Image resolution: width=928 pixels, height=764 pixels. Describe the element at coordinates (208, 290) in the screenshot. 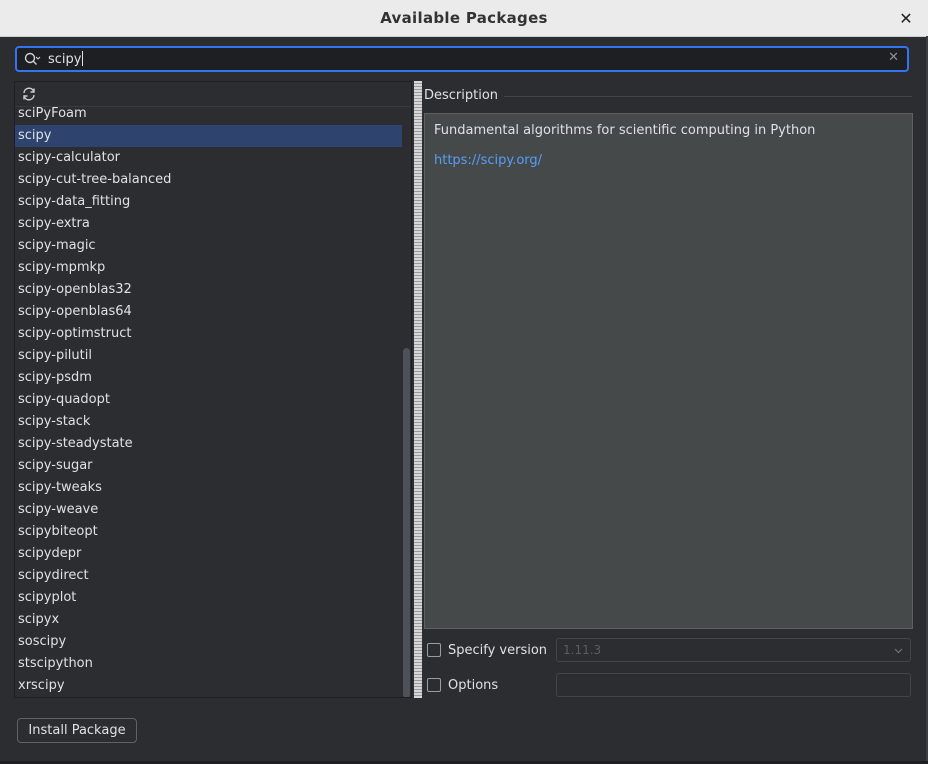

I see `list-item: scipy-openblas32` at that location.